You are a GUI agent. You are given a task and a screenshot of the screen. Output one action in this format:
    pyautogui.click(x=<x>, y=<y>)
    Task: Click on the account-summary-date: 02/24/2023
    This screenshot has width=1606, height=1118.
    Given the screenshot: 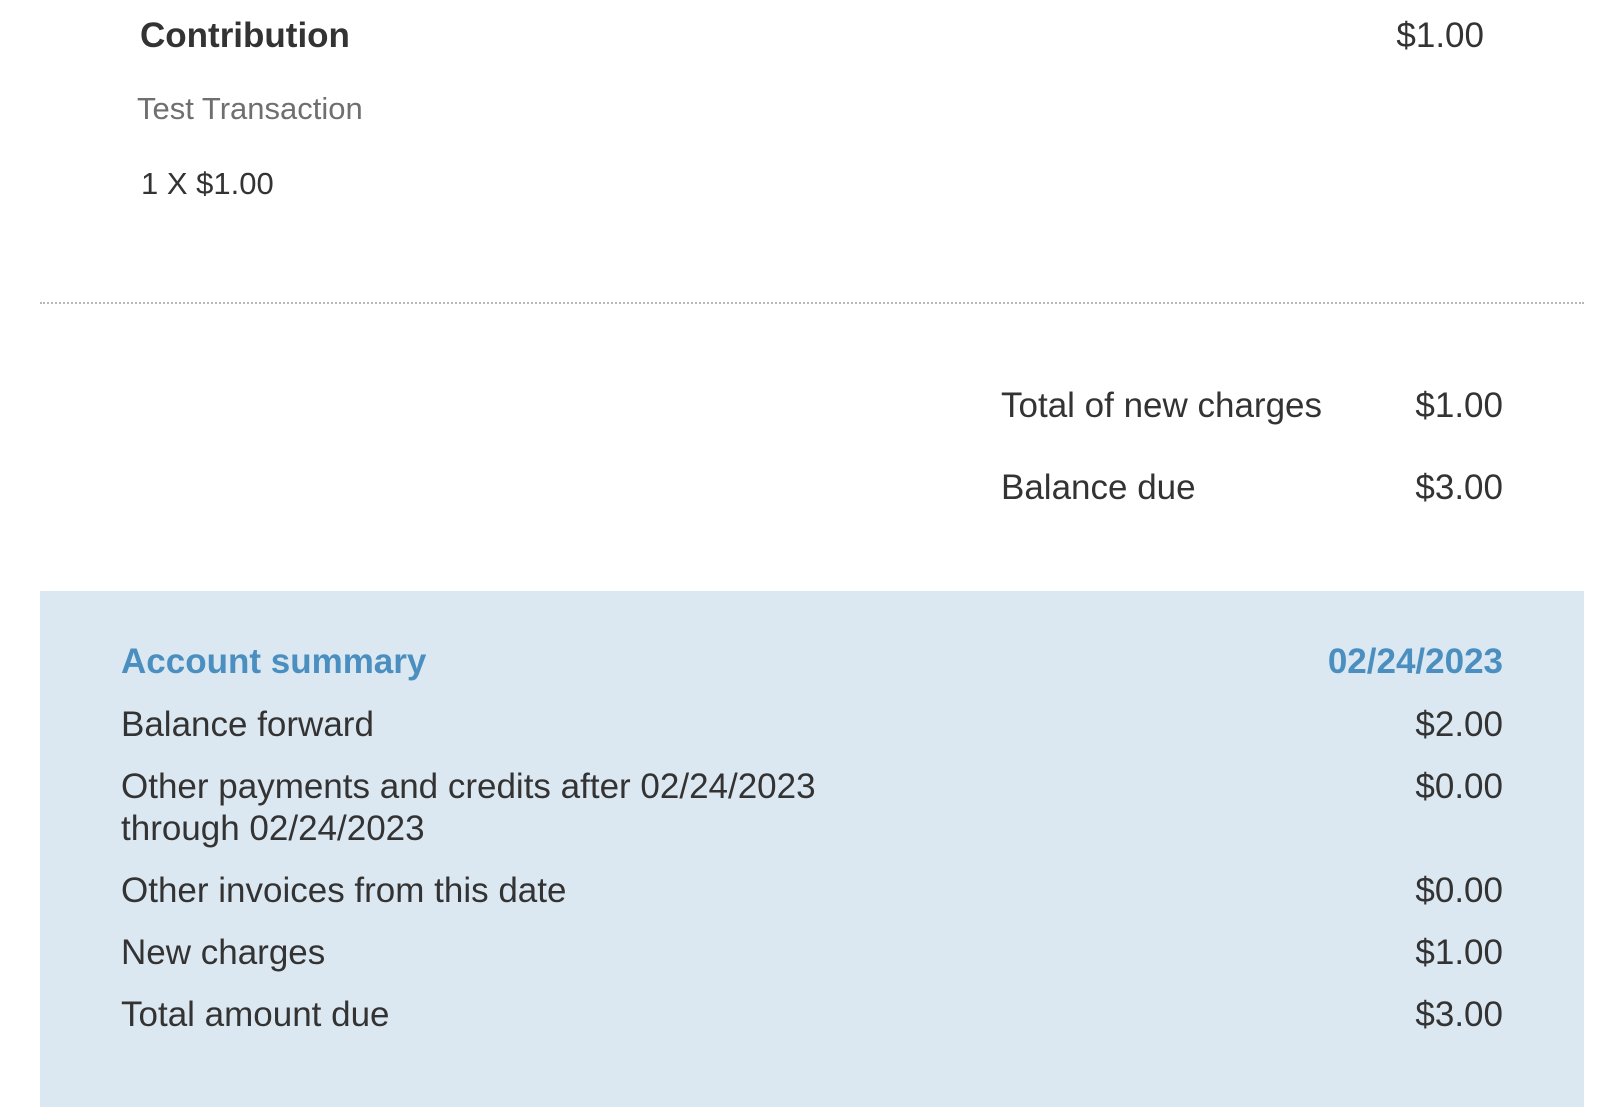 What is the action you would take?
    pyautogui.click(x=1415, y=661)
    